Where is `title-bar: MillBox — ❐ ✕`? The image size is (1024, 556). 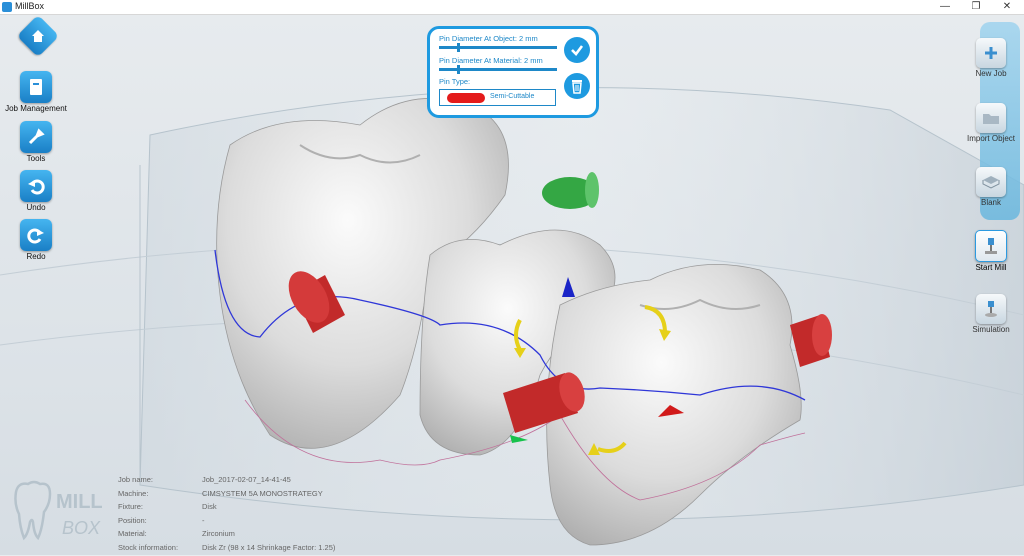 title-bar: MillBox — ❐ ✕ is located at coordinates (512, 7).